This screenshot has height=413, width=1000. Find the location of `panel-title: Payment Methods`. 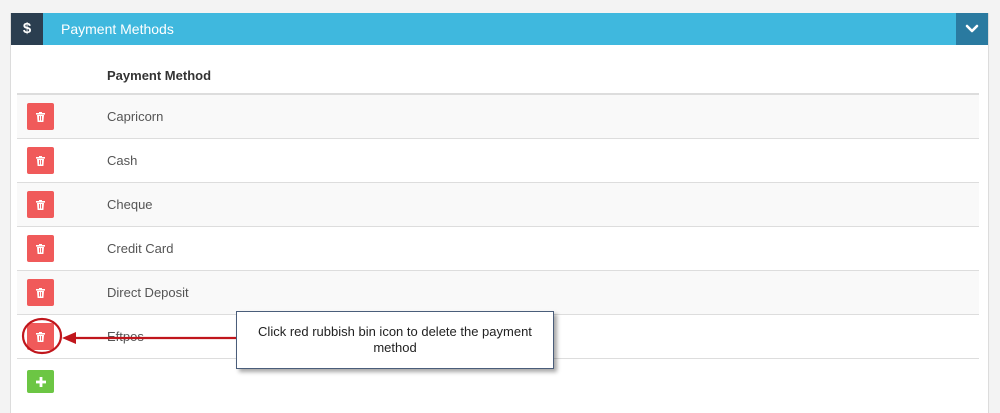

panel-title: Payment Methods is located at coordinates (117, 29).